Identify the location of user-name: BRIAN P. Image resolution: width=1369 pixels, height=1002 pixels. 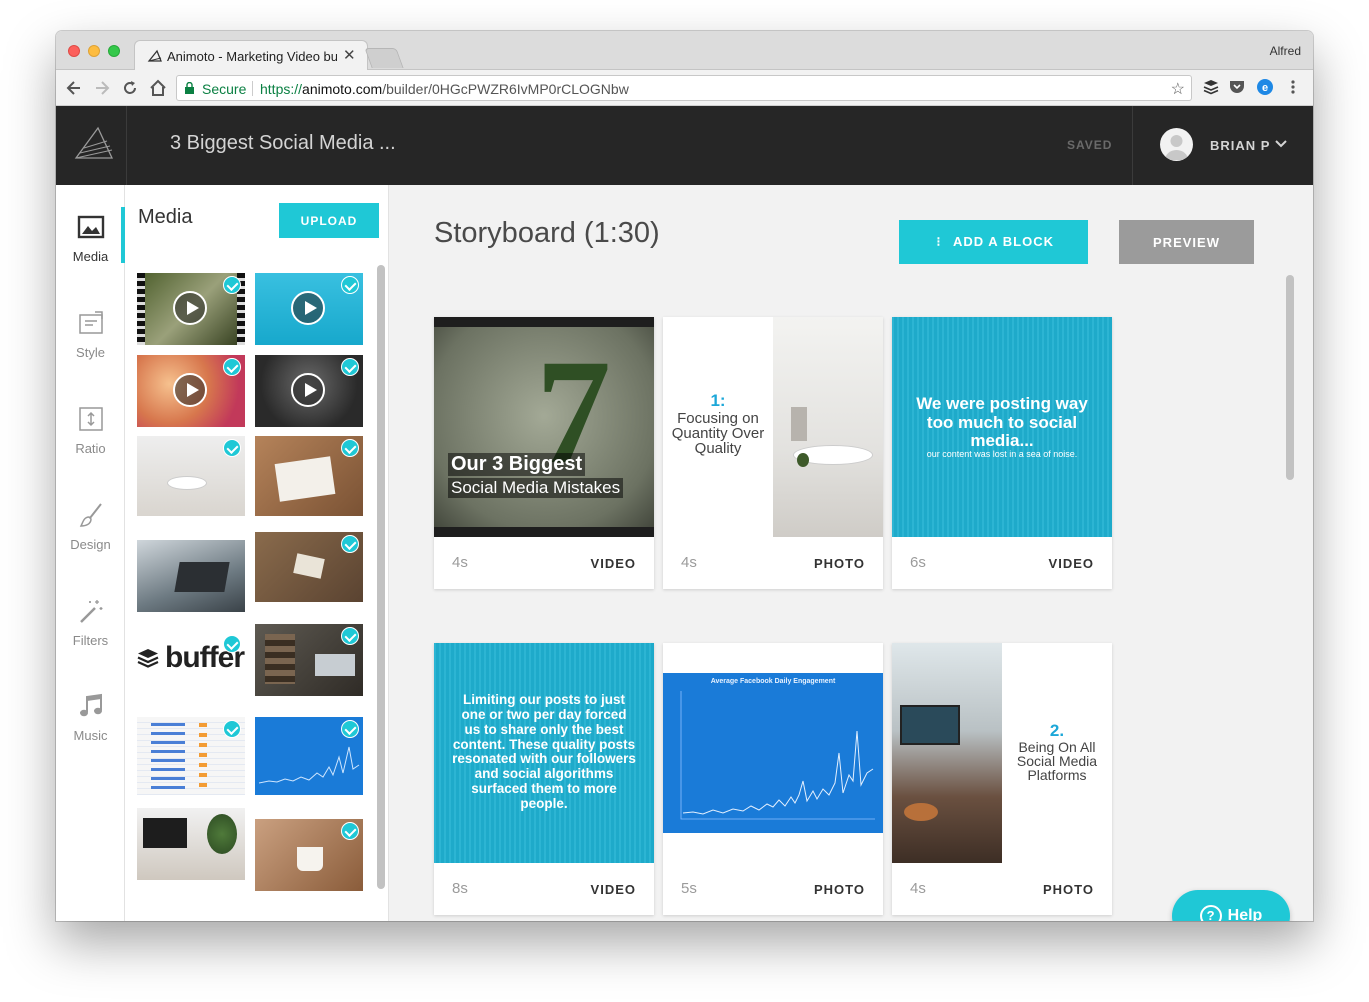
(1240, 145).